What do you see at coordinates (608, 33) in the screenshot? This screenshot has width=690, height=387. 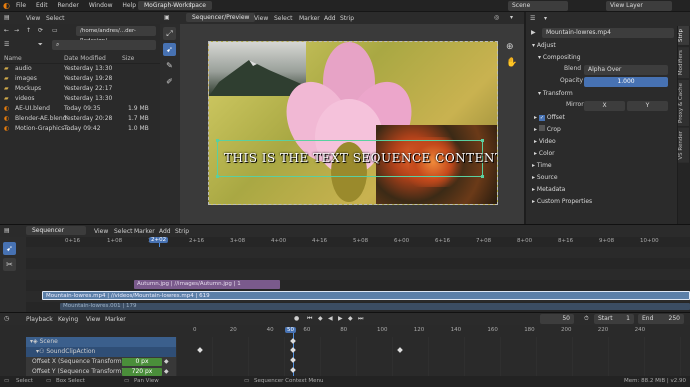 I see `strip-name-field: Mountain-lowres.mp4` at bounding box center [608, 33].